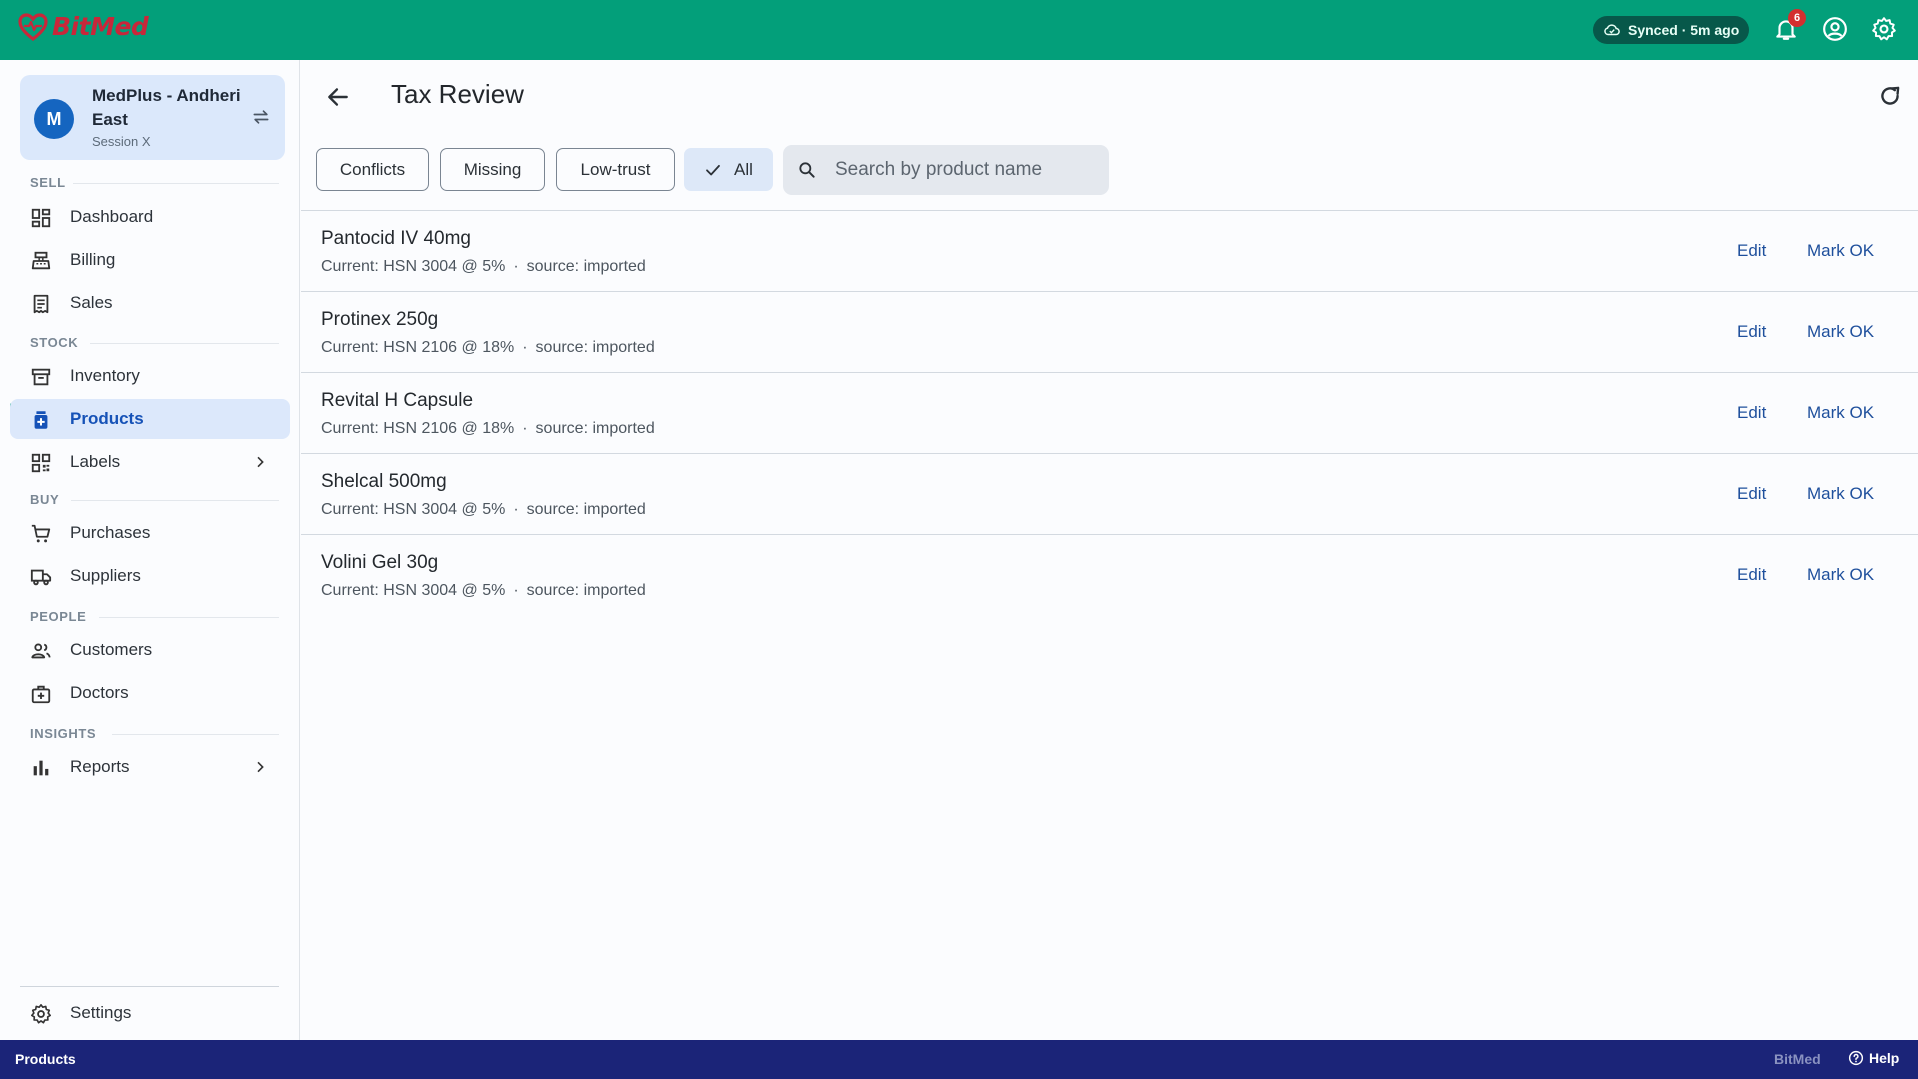 Image resolution: width=1918 pixels, height=1079 pixels. I want to click on product-name: Revital H Capsule, so click(397, 400).